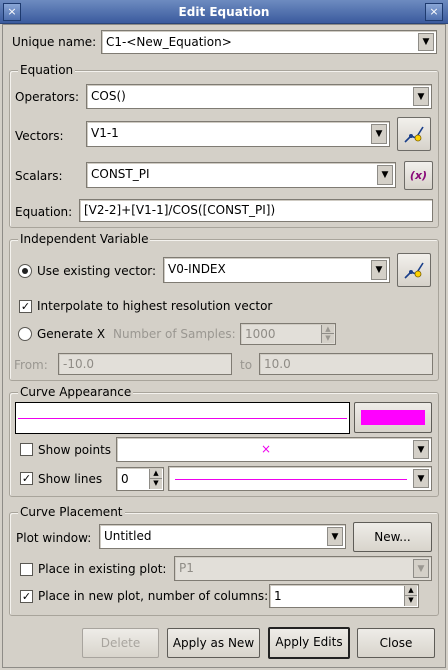 The height and width of the screenshot is (670, 448). I want to click on curve-preview, so click(182, 418).